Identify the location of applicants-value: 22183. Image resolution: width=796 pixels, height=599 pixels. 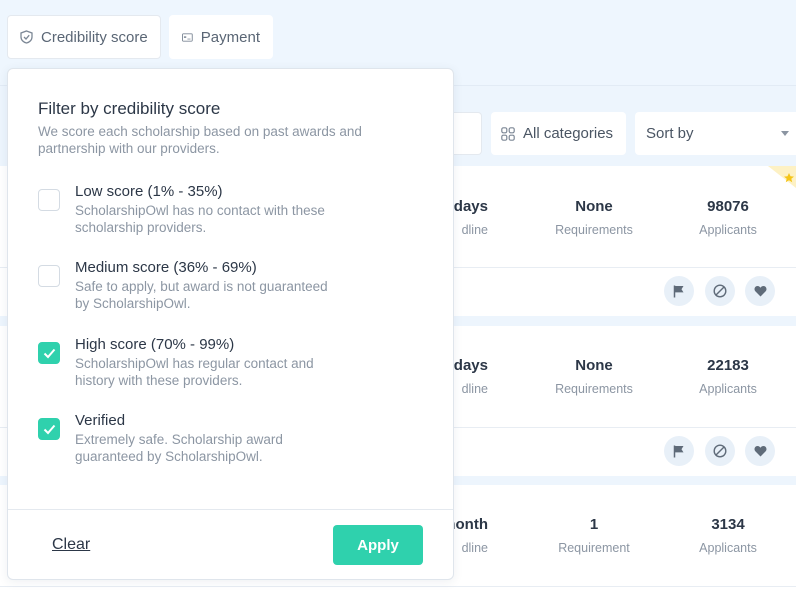
(728, 365).